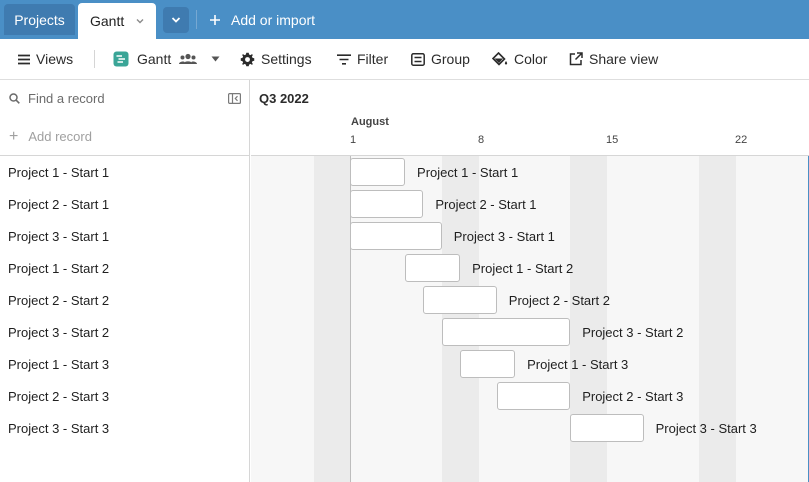 The image size is (809, 482). What do you see at coordinates (24, 59) in the screenshot?
I see `menu-icon` at bounding box center [24, 59].